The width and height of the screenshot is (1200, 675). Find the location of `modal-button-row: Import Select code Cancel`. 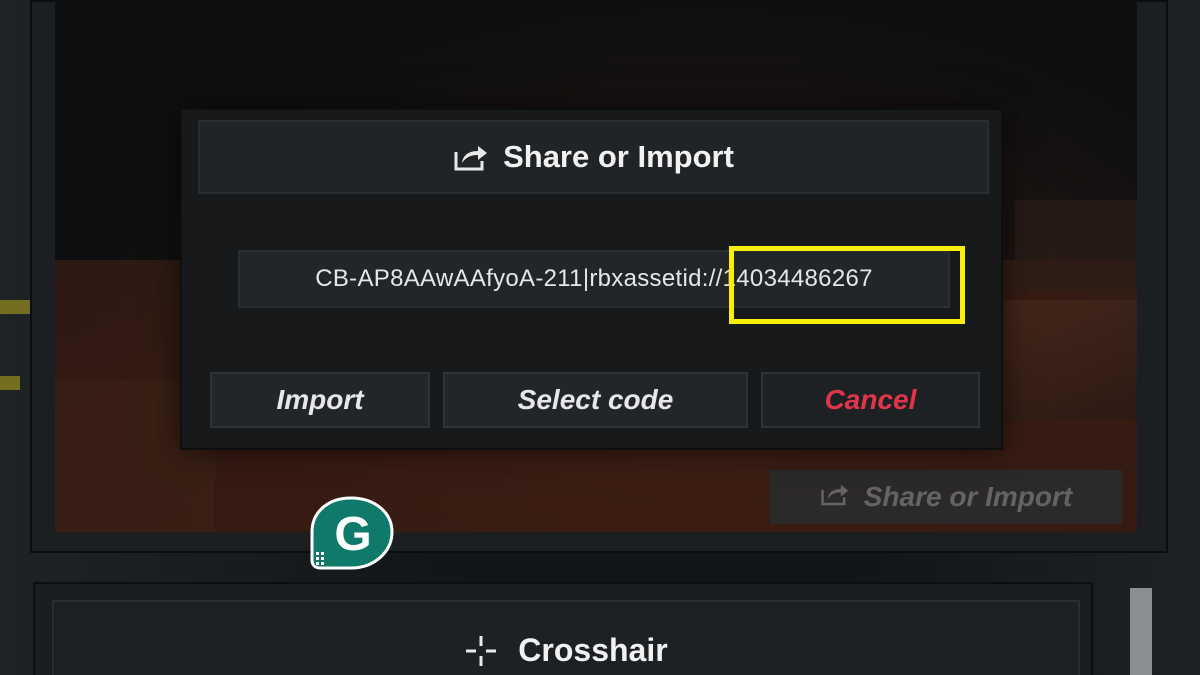

modal-button-row: Import Select code Cancel is located at coordinates (595, 400).